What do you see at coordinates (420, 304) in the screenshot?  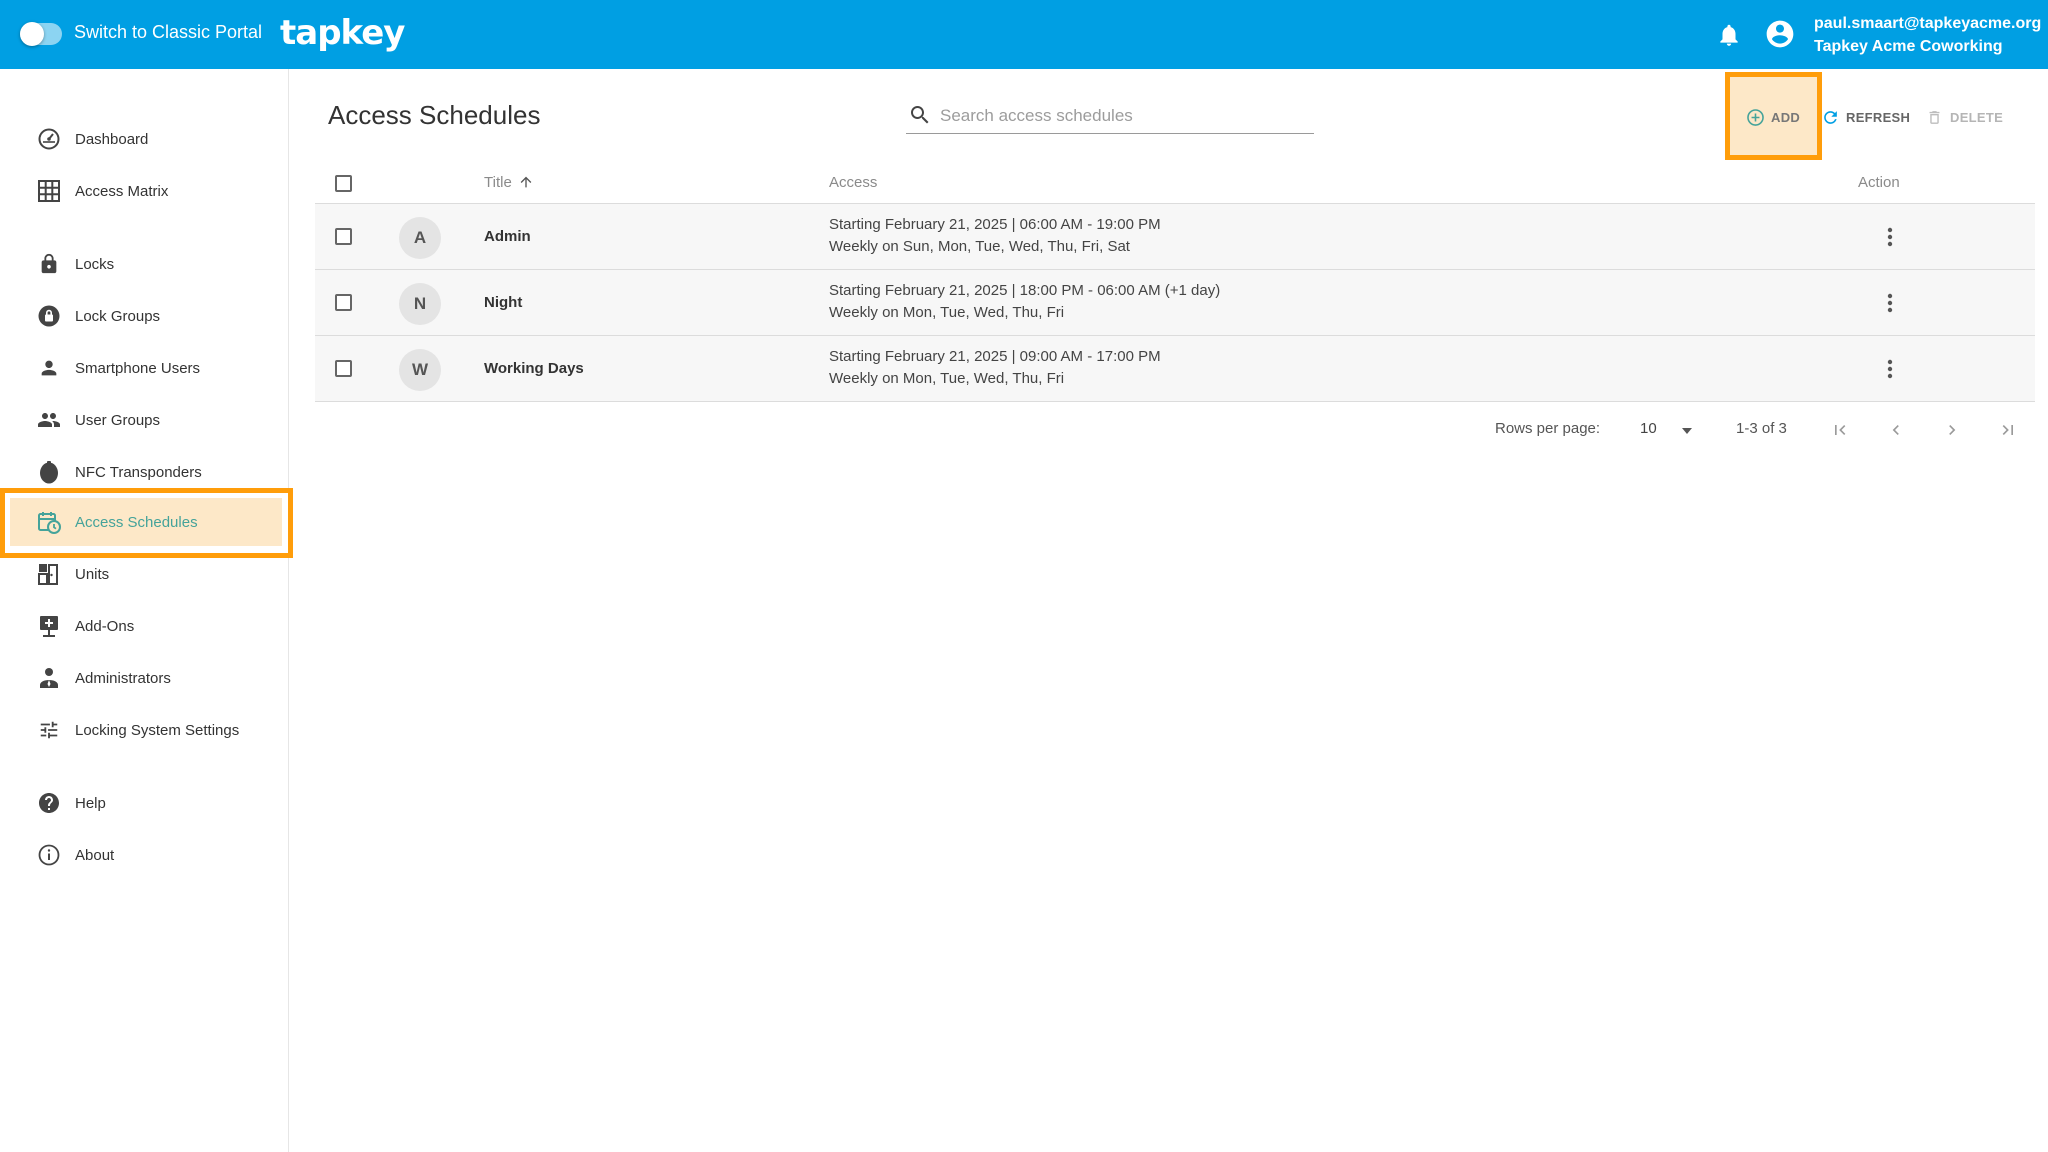 I see `avatar: N` at bounding box center [420, 304].